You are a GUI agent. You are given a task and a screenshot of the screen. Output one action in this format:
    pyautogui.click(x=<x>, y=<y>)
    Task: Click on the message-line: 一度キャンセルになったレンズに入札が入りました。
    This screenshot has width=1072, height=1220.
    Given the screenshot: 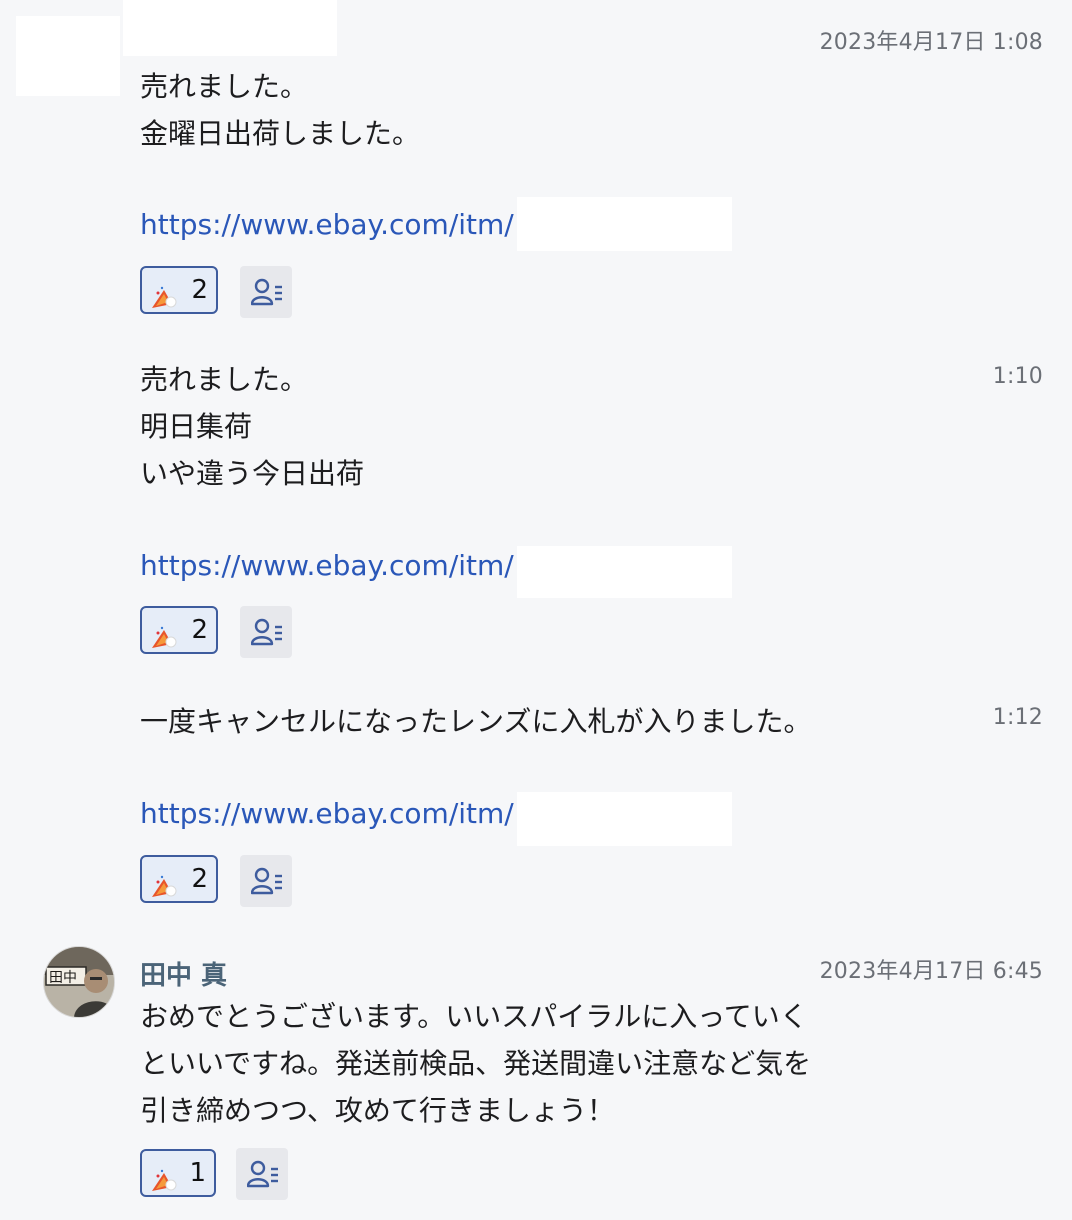 What is the action you would take?
    pyautogui.click(x=476, y=721)
    